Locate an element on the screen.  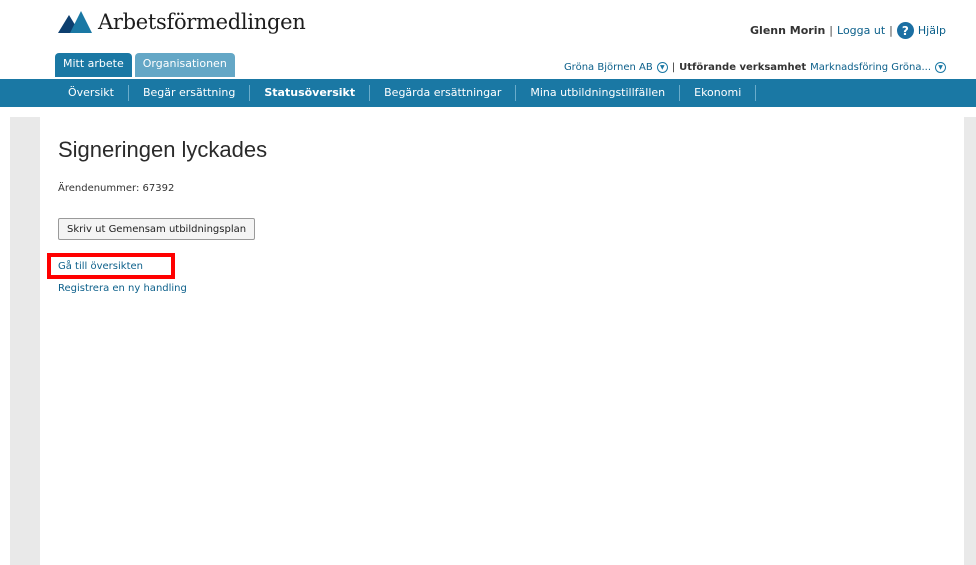
tab-mitt-arbete: Mitt arbete is located at coordinates (93, 65).